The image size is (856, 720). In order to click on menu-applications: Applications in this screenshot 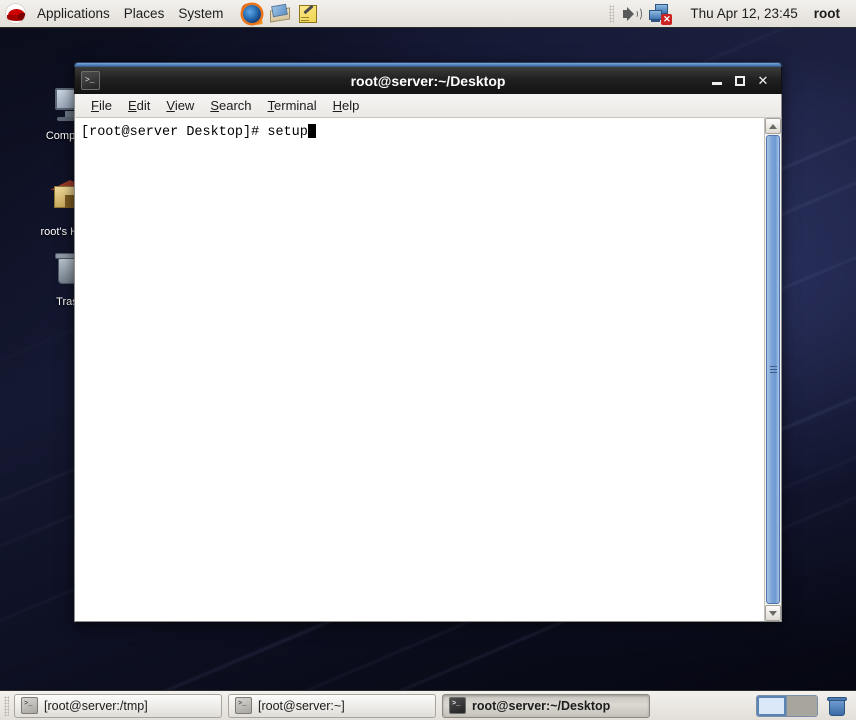, I will do `click(73, 13)`.